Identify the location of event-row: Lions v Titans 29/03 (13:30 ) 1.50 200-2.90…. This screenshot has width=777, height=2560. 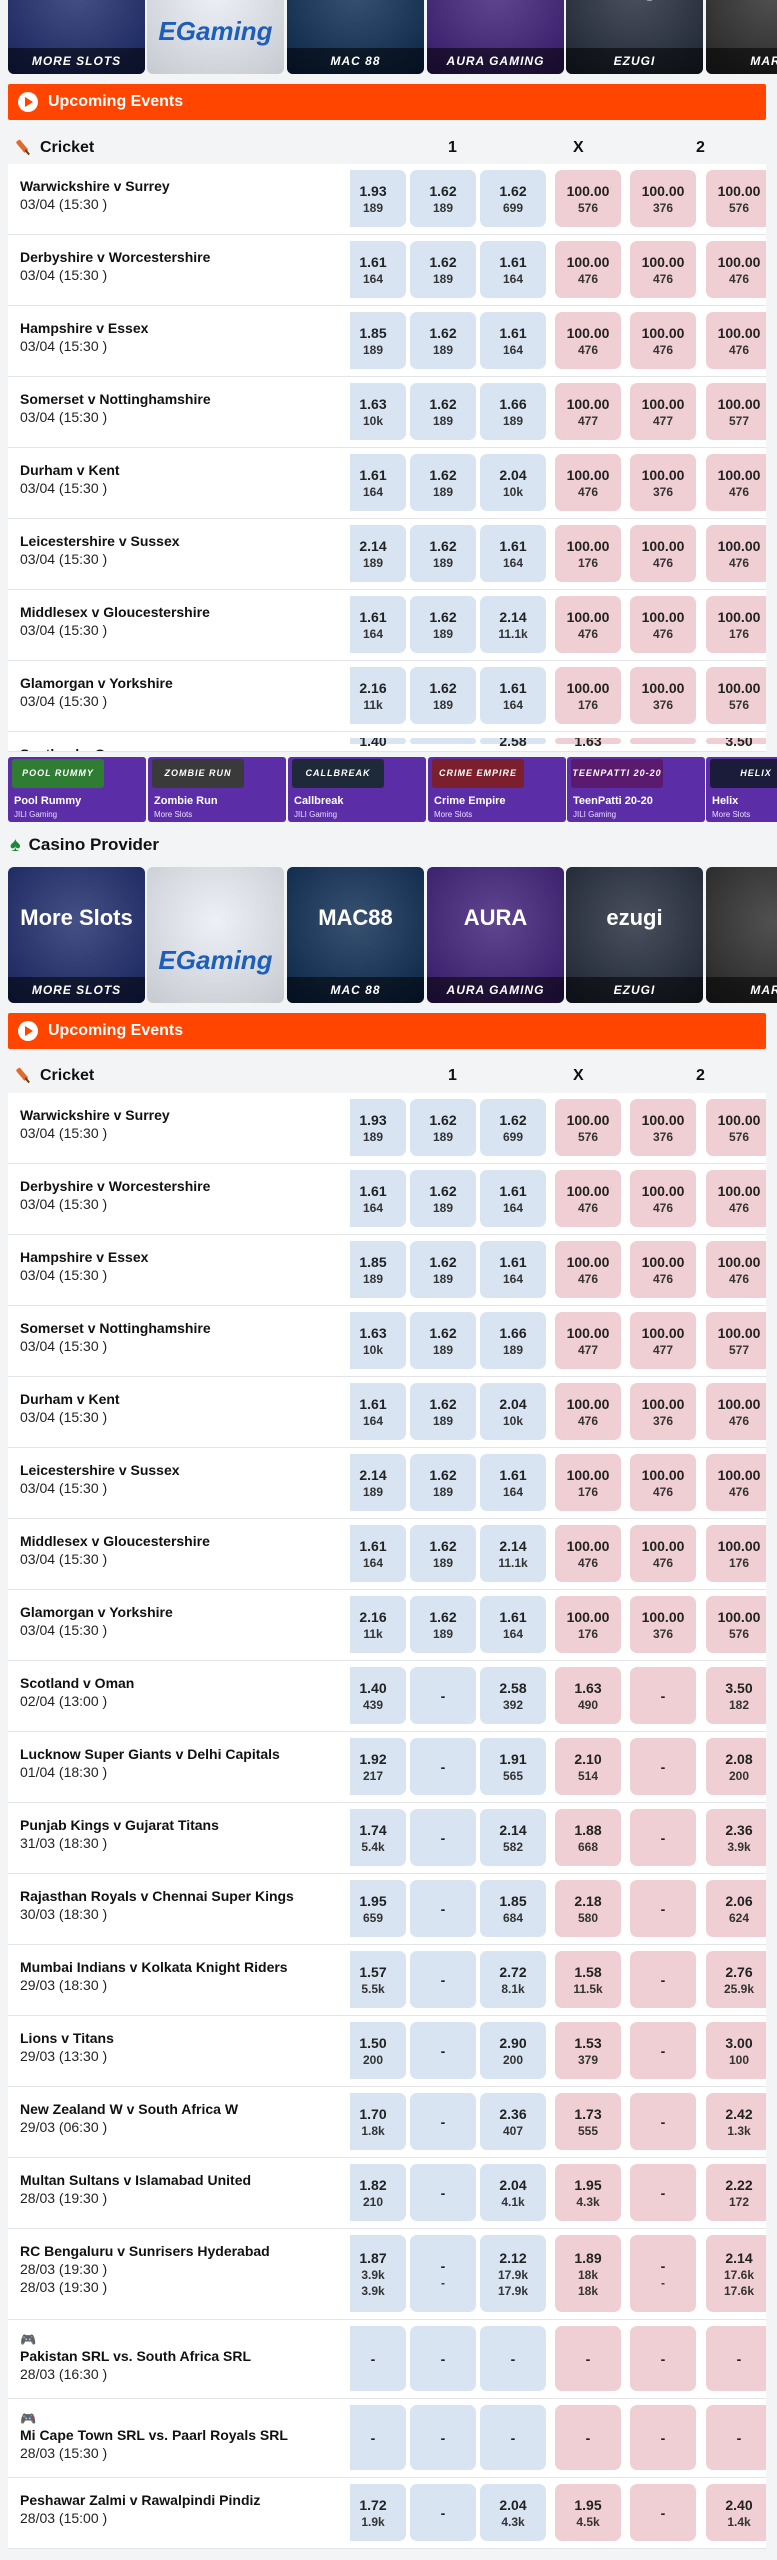
(387, 2051).